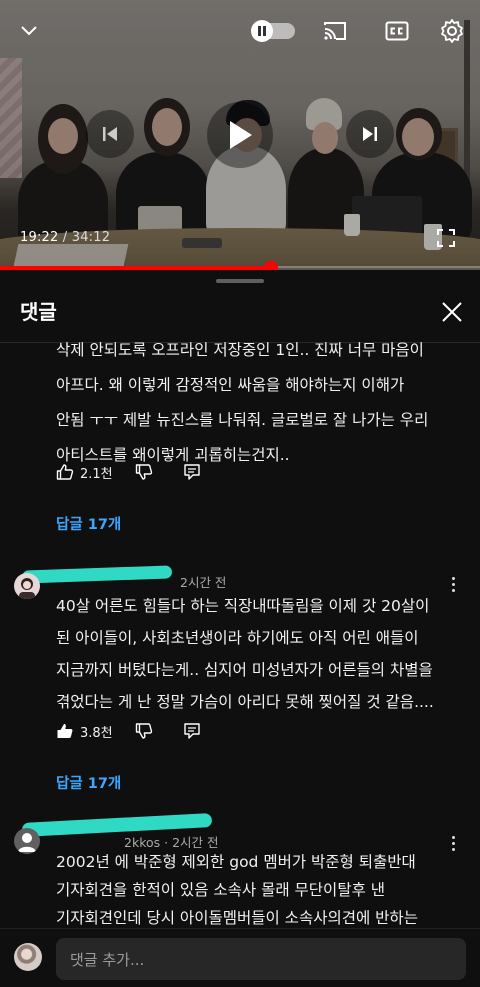  I want to click on like-count: 2.1천, so click(96, 474).